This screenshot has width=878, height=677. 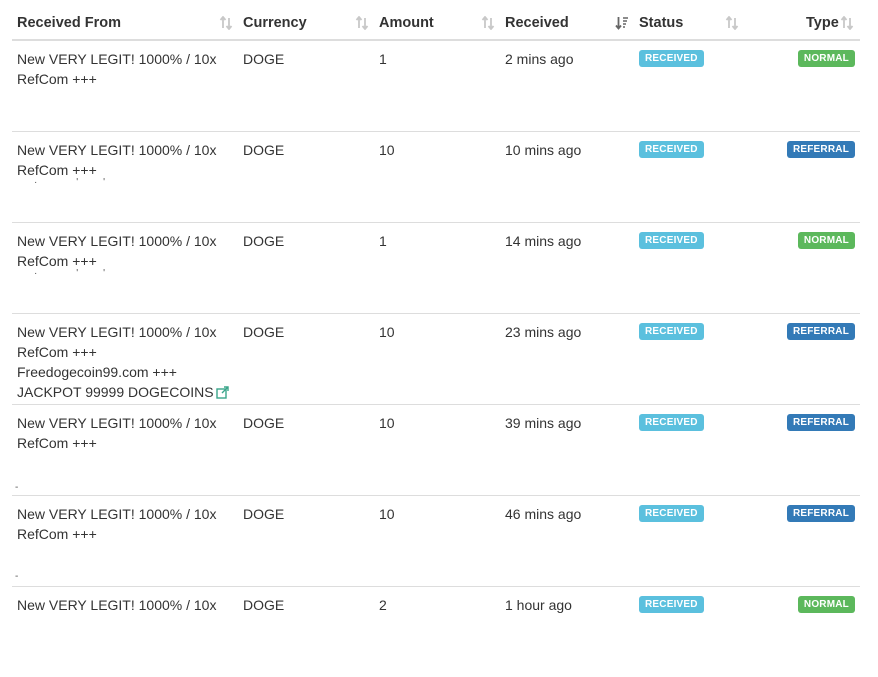 I want to click on column-header-currency: Currency, so click(x=275, y=22).